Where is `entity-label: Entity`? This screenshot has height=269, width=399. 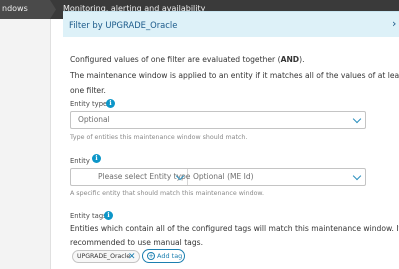
entity-label: Entity is located at coordinates (80, 161).